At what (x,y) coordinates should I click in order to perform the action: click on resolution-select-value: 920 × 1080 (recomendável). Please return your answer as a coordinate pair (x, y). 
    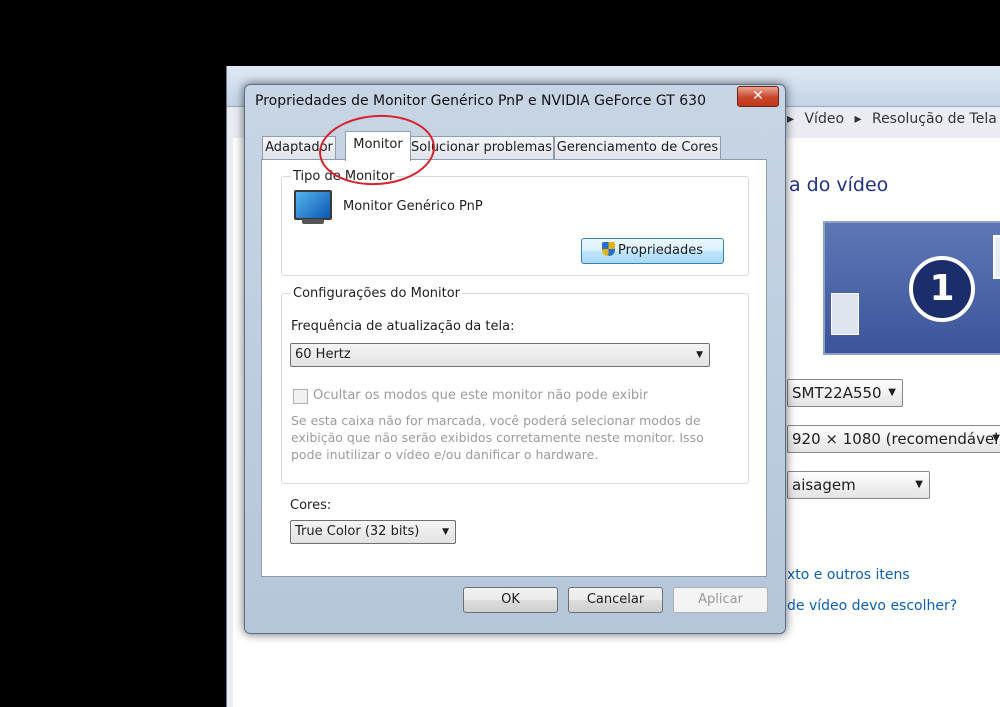
    Looking at the image, I should click on (896, 439).